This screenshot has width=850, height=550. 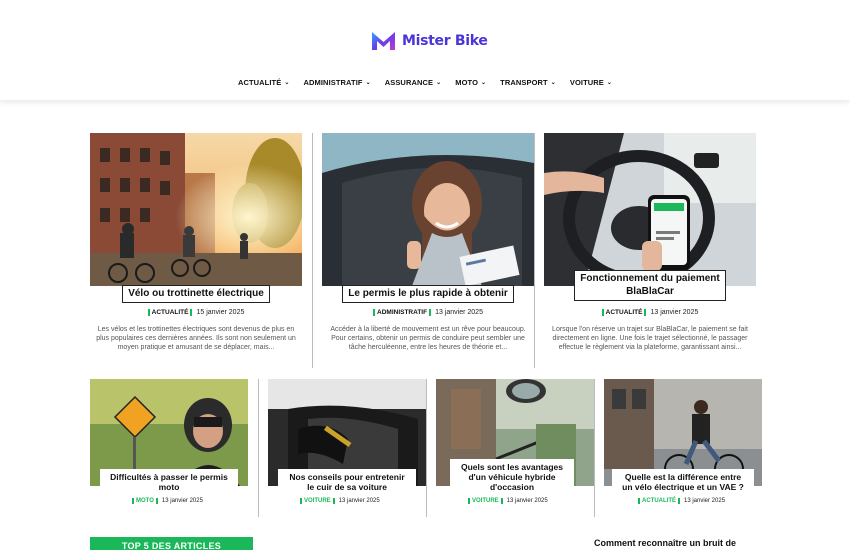 I want to click on nav-label: VOITURE, so click(x=586, y=82).